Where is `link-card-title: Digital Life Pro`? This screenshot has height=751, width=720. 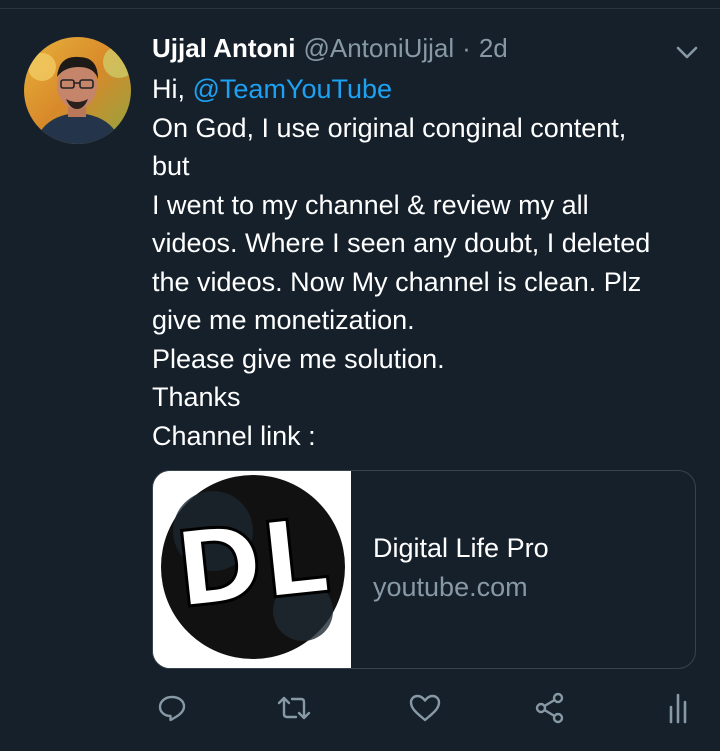 link-card-title: Digital Life Pro is located at coordinates (461, 548).